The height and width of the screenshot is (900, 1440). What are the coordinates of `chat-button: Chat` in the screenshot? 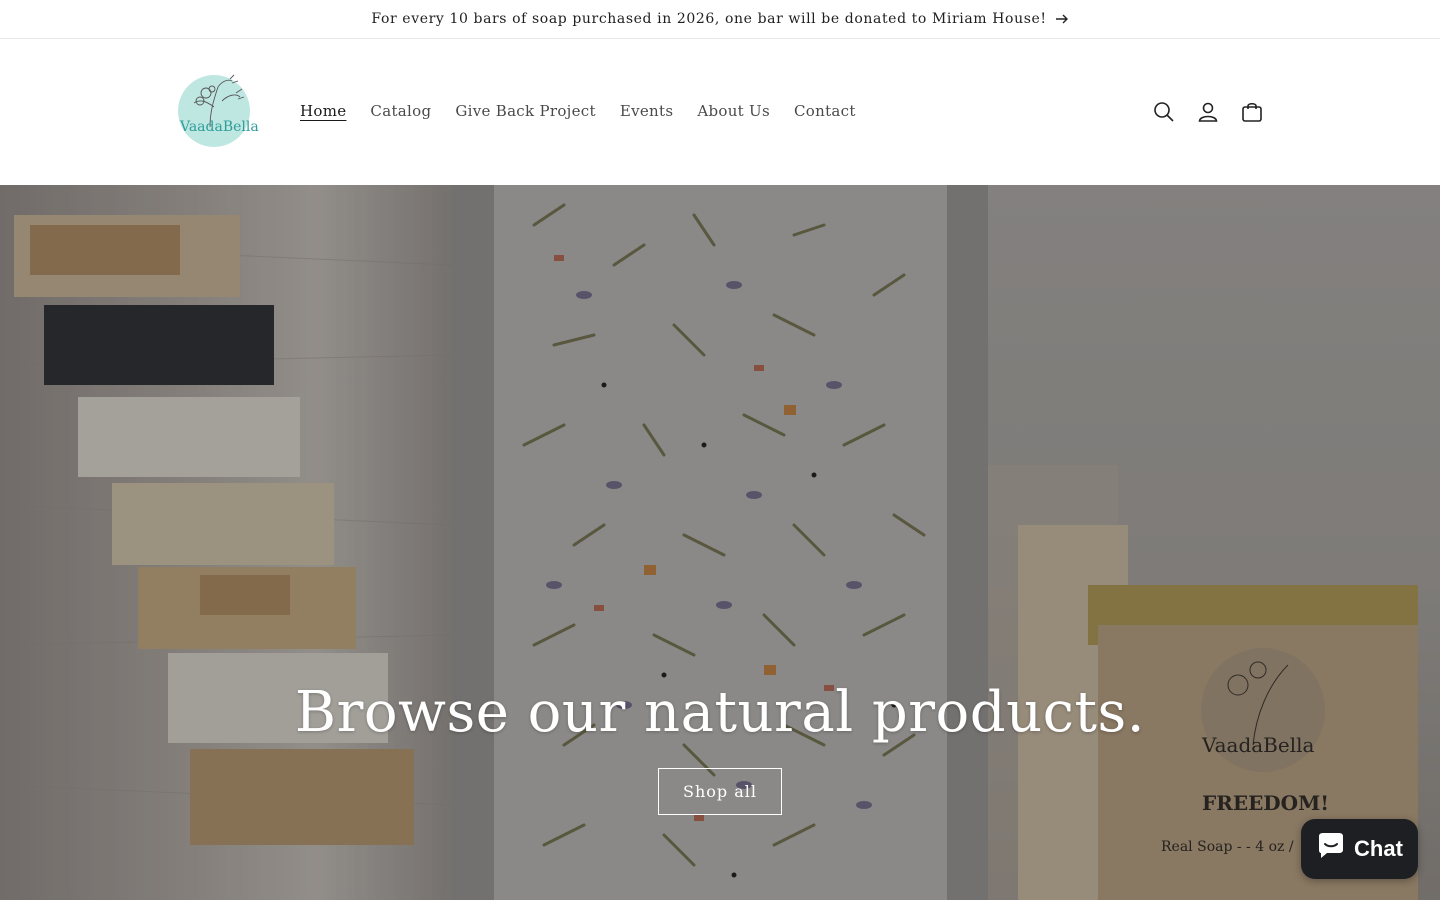 It's located at (1359, 849).